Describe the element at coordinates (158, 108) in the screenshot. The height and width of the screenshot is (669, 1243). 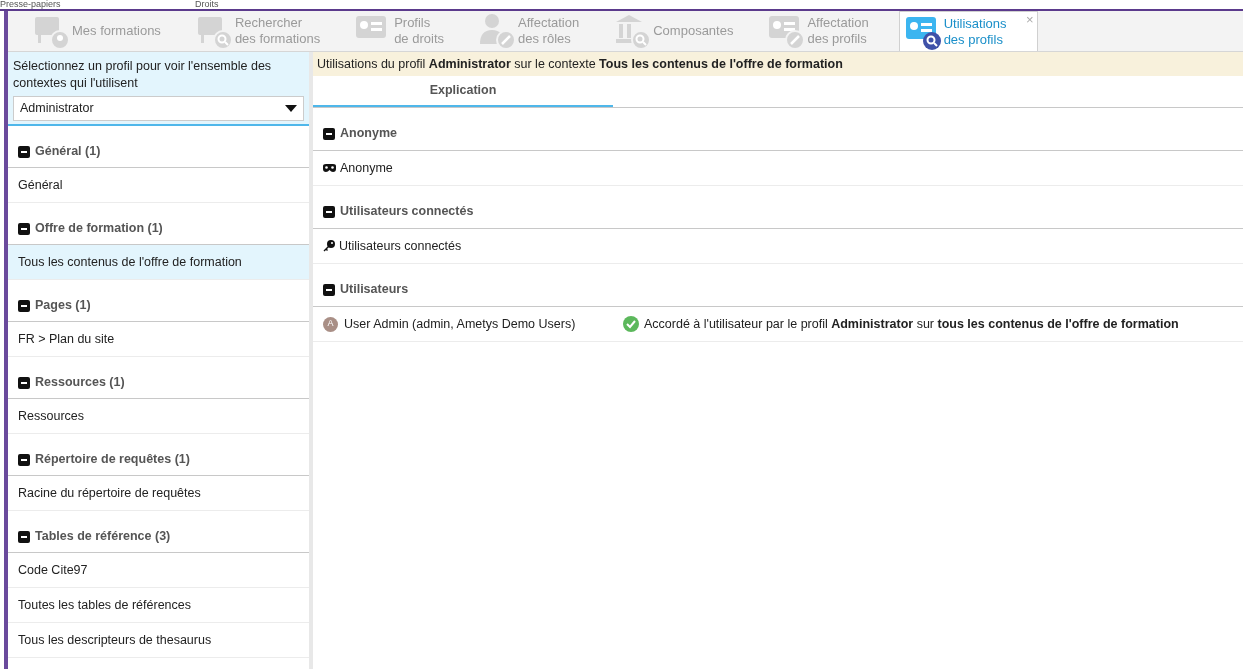
I see `profile-select: Administrator` at that location.